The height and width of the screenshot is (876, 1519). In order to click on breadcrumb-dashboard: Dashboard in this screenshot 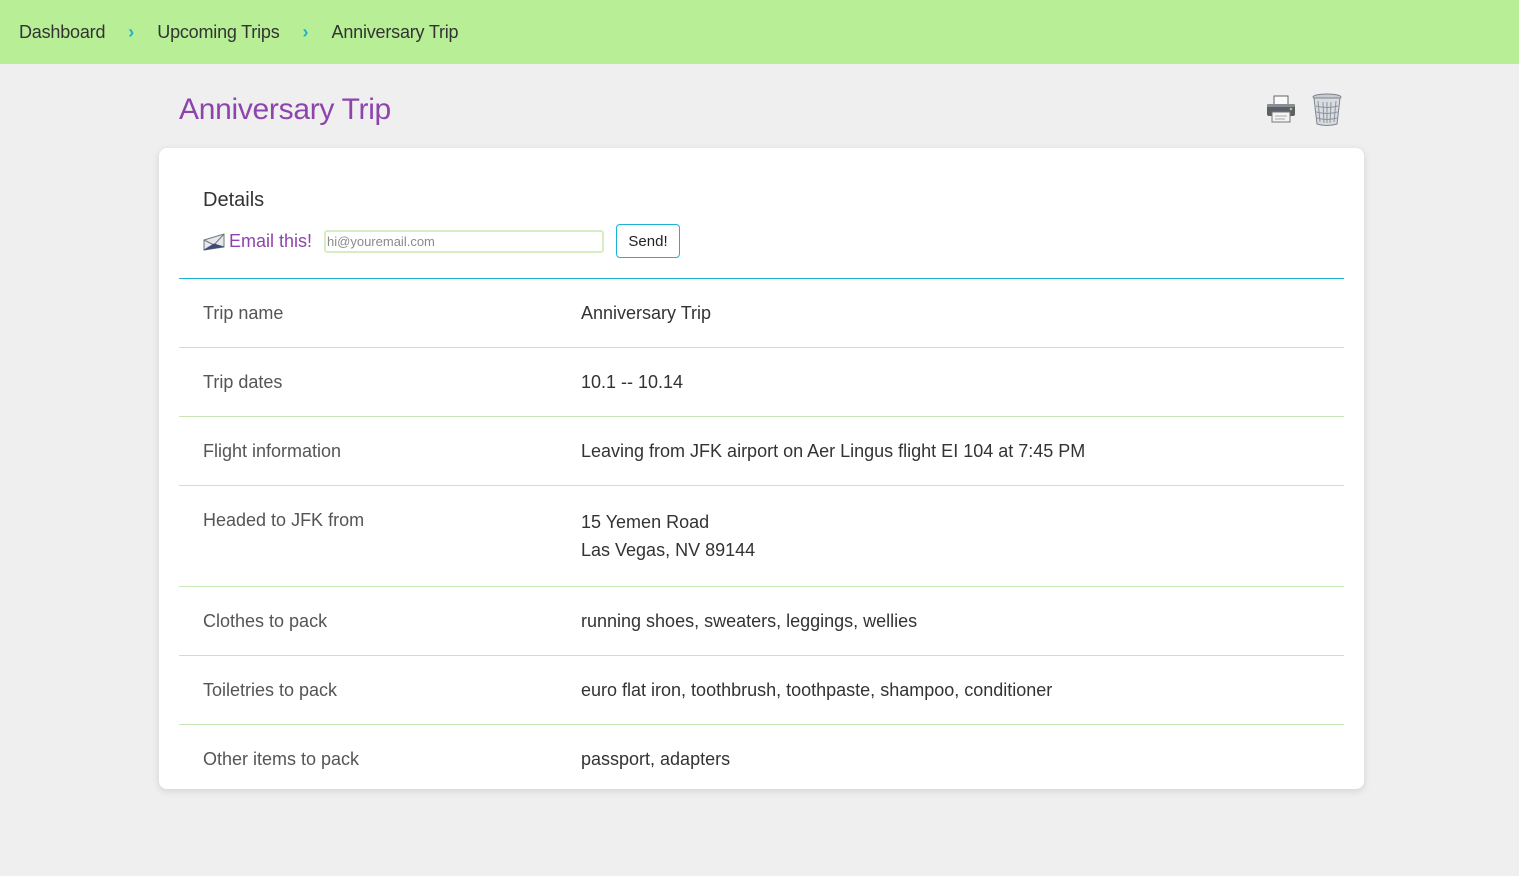, I will do `click(62, 32)`.